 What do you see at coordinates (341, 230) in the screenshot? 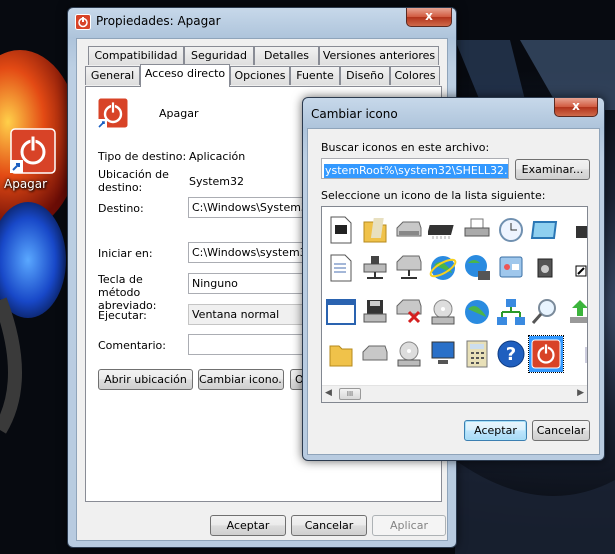
I see `document-icon` at bounding box center [341, 230].